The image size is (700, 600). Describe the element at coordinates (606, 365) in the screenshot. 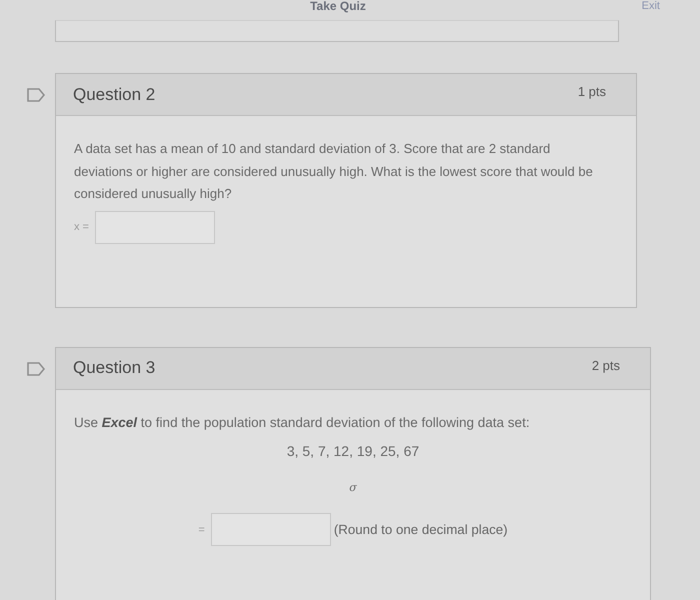

I see `points-label: 2 pts` at that location.